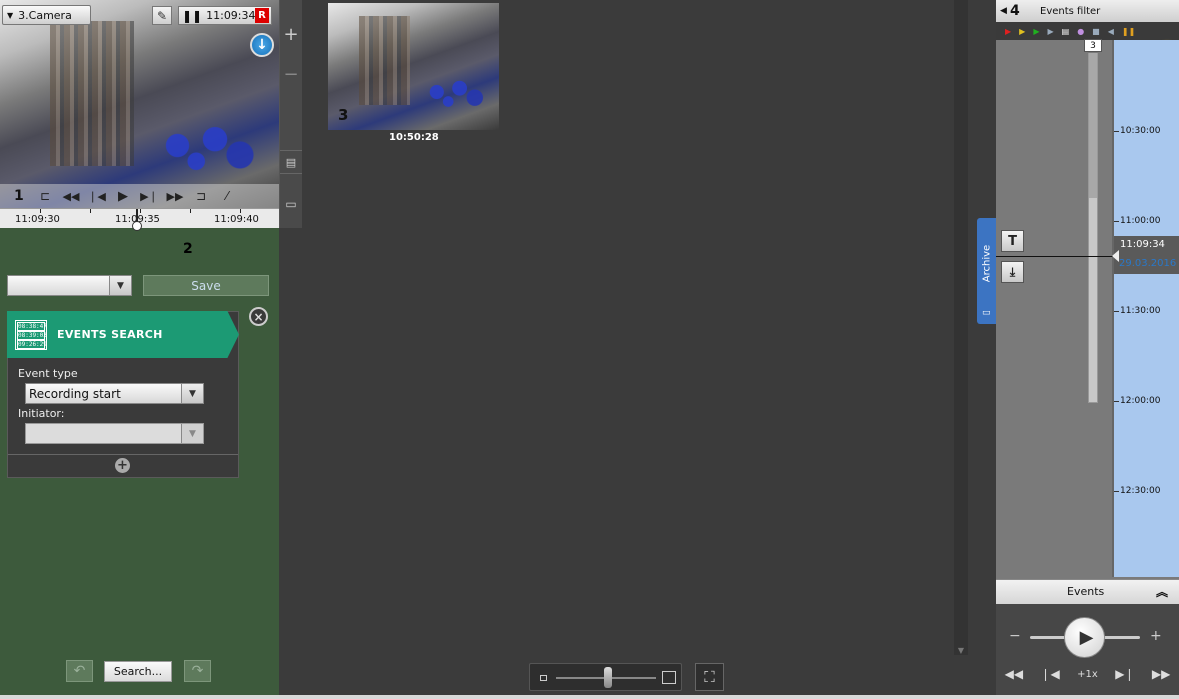  What do you see at coordinates (1140, 401) in the screenshot?
I see `timeline-time: 12:00:00` at bounding box center [1140, 401].